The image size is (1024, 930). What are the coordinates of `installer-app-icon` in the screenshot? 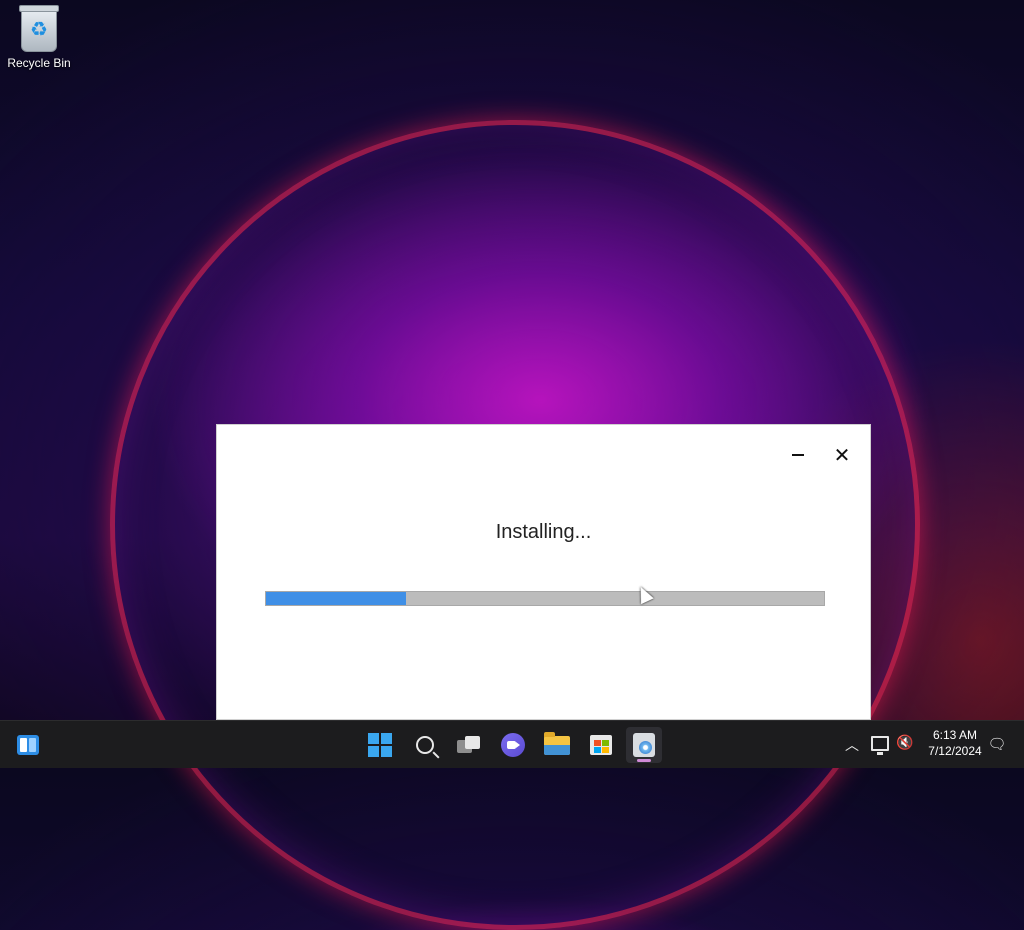 It's located at (644, 745).